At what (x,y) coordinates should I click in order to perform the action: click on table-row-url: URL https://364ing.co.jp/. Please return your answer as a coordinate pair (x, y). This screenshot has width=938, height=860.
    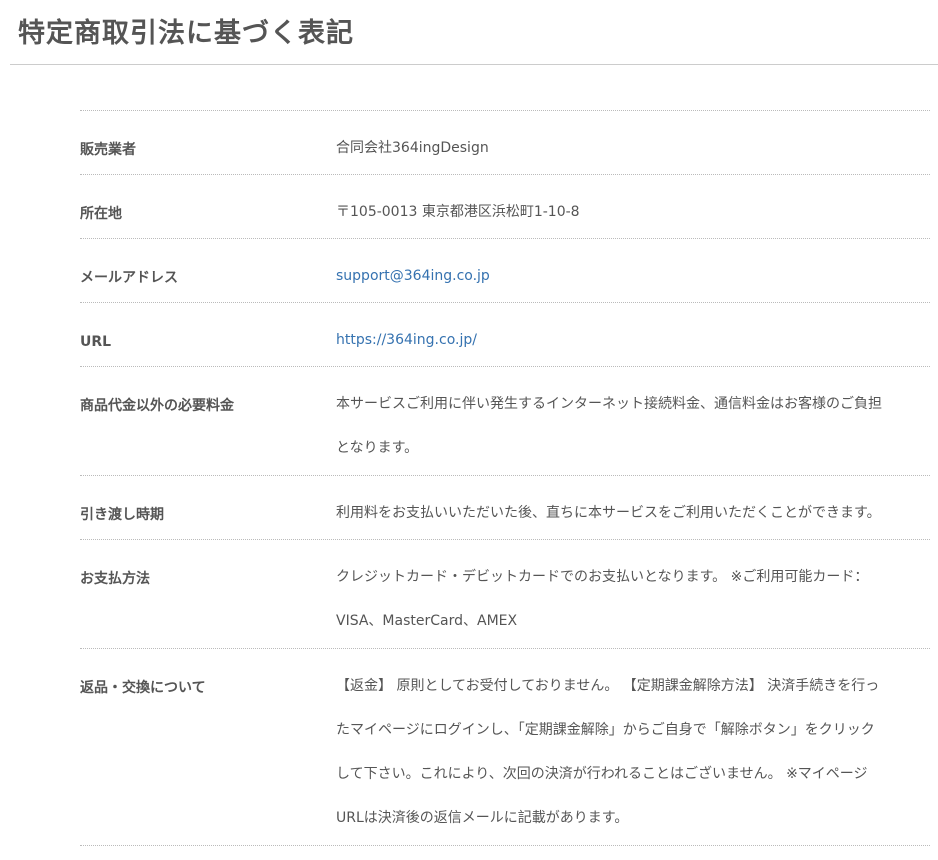
    Looking at the image, I should click on (505, 335).